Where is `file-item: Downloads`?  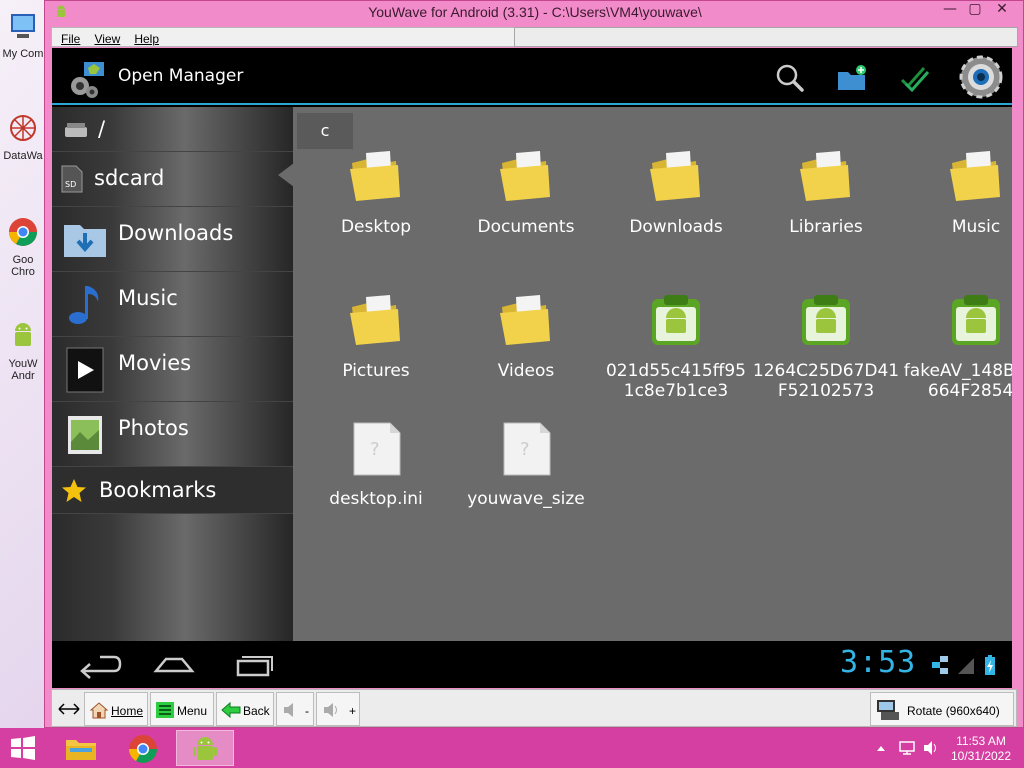 file-item: Downloads is located at coordinates (676, 192).